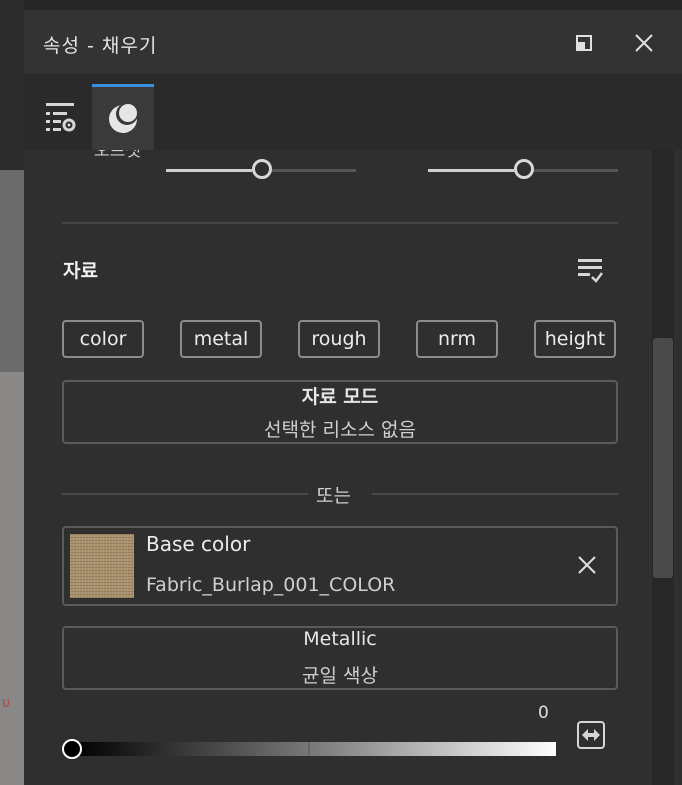  What do you see at coordinates (80, 271) in the screenshot?
I see `material-section-title: 자료` at bounding box center [80, 271].